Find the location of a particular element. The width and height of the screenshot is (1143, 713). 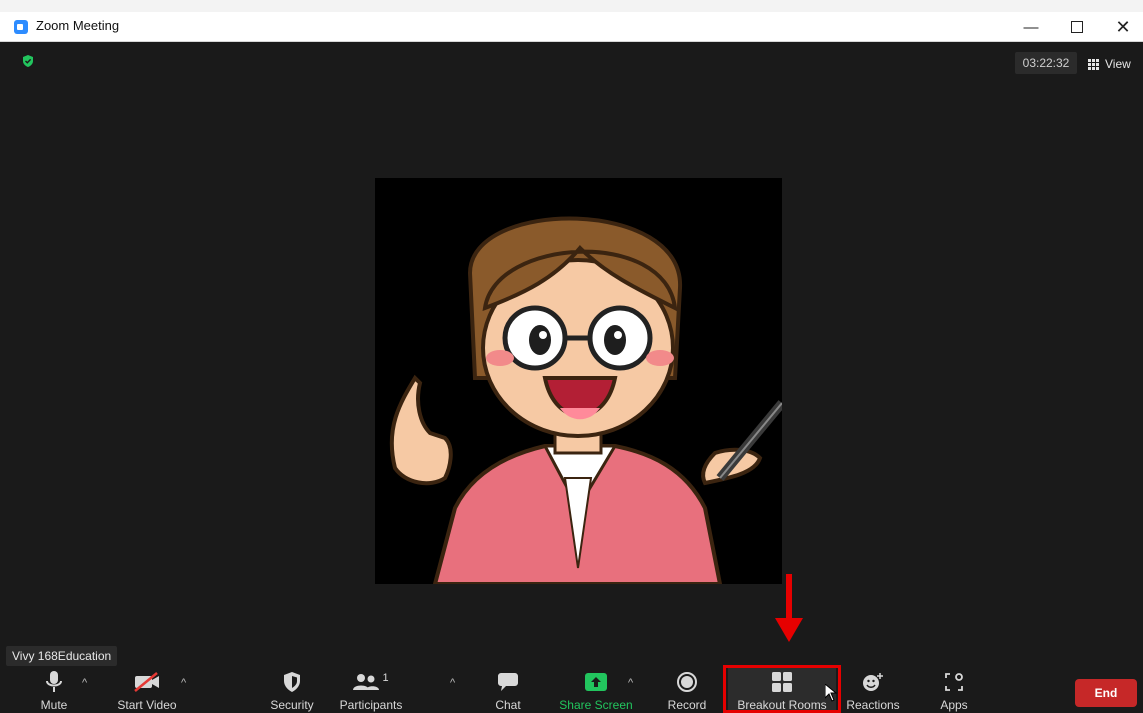

participants-label: Participants is located at coordinates (371, 705).